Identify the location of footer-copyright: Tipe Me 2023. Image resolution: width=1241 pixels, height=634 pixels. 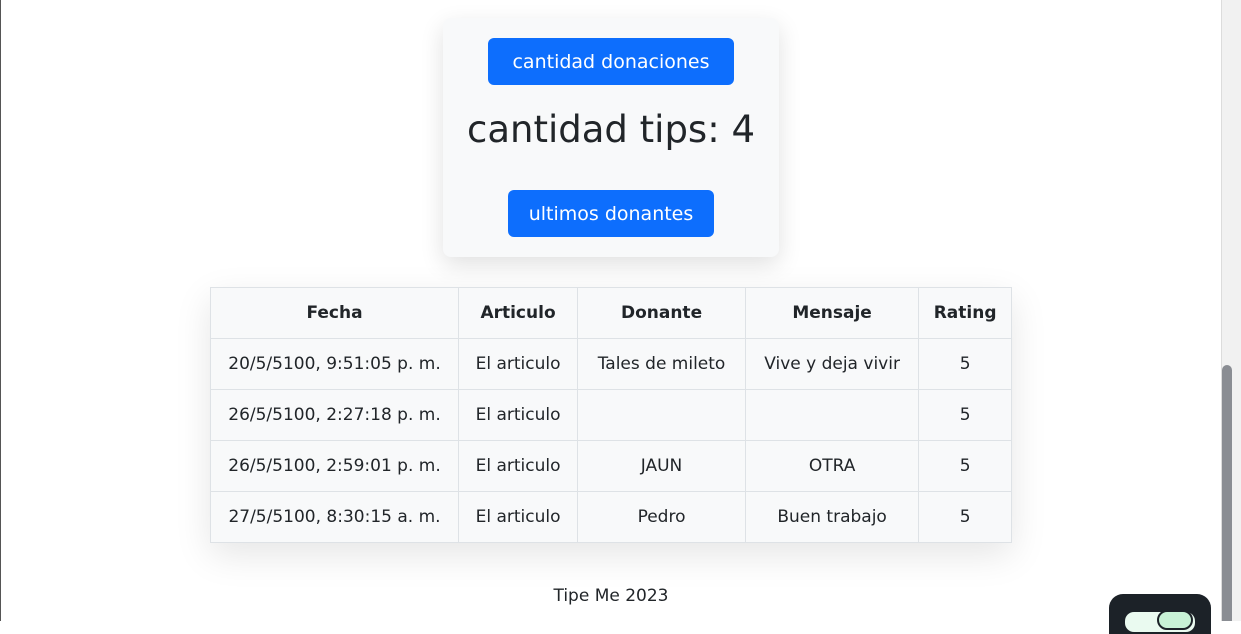
(611, 596).